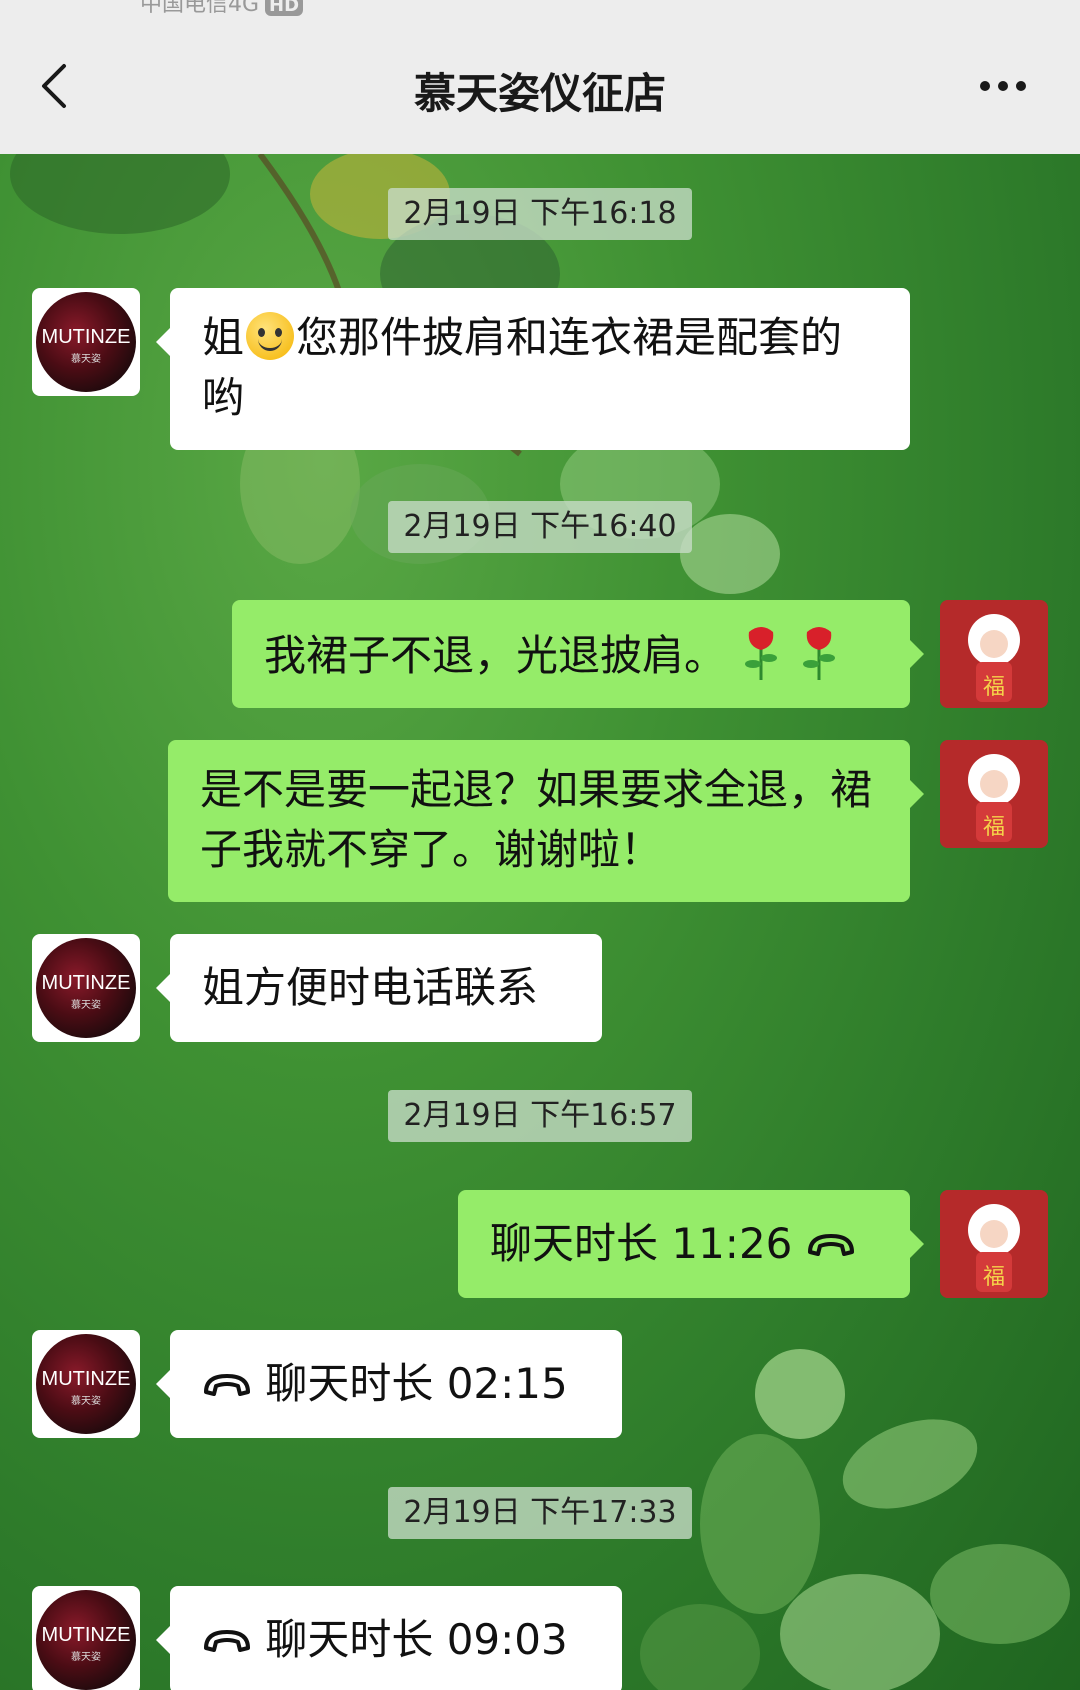 Image resolution: width=1080 pixels, height=1690 pixels. Describe the element at coordinates (536, 819) in the screenshot. I see `message-text: 是不是要一起退？如果要求全退，裙子我就不穿了。谢谢啦！` at that location.